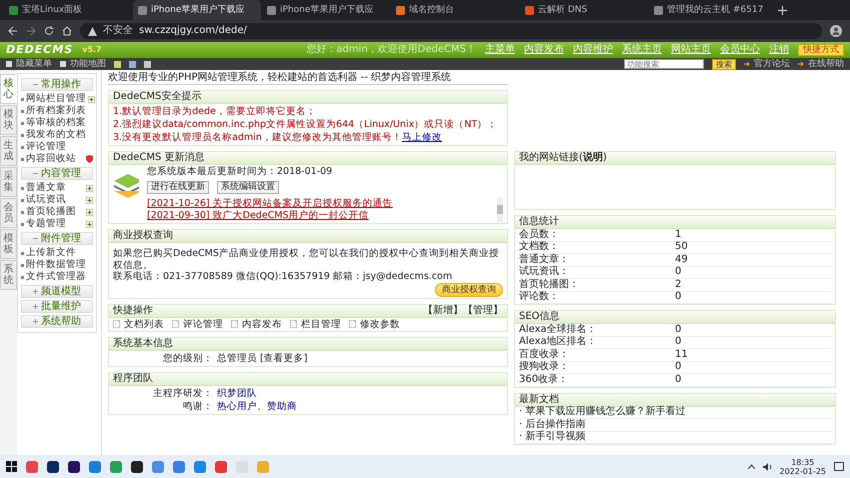 The width and height of the screenshot is (850, 478). What do you see at coordinates (422, 137) in the screenshot?
I see `fix-link: 马上修改` at bounding box center [422, 137].